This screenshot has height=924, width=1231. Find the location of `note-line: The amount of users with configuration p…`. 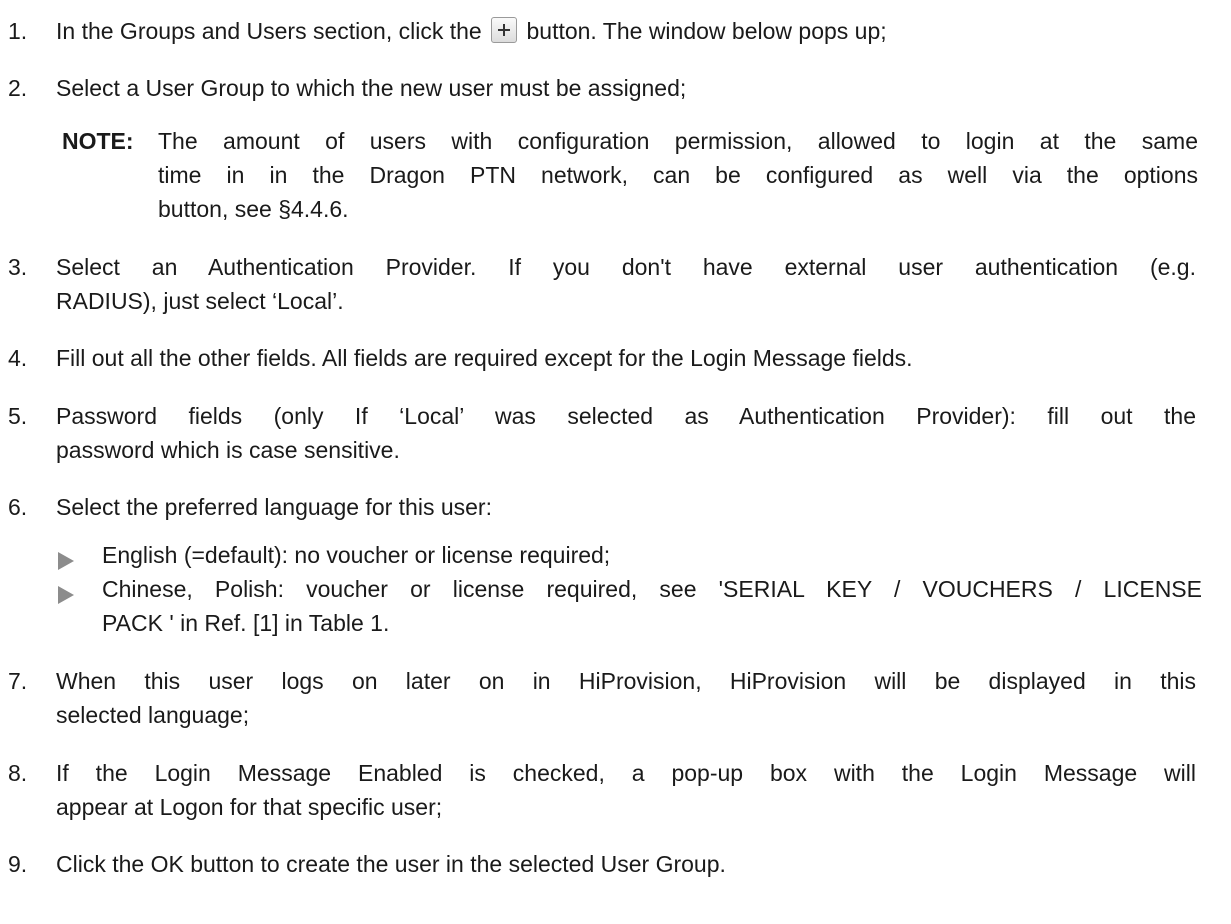

note-line: The amount of users with configuration p… is located at coordinates (678, 141).